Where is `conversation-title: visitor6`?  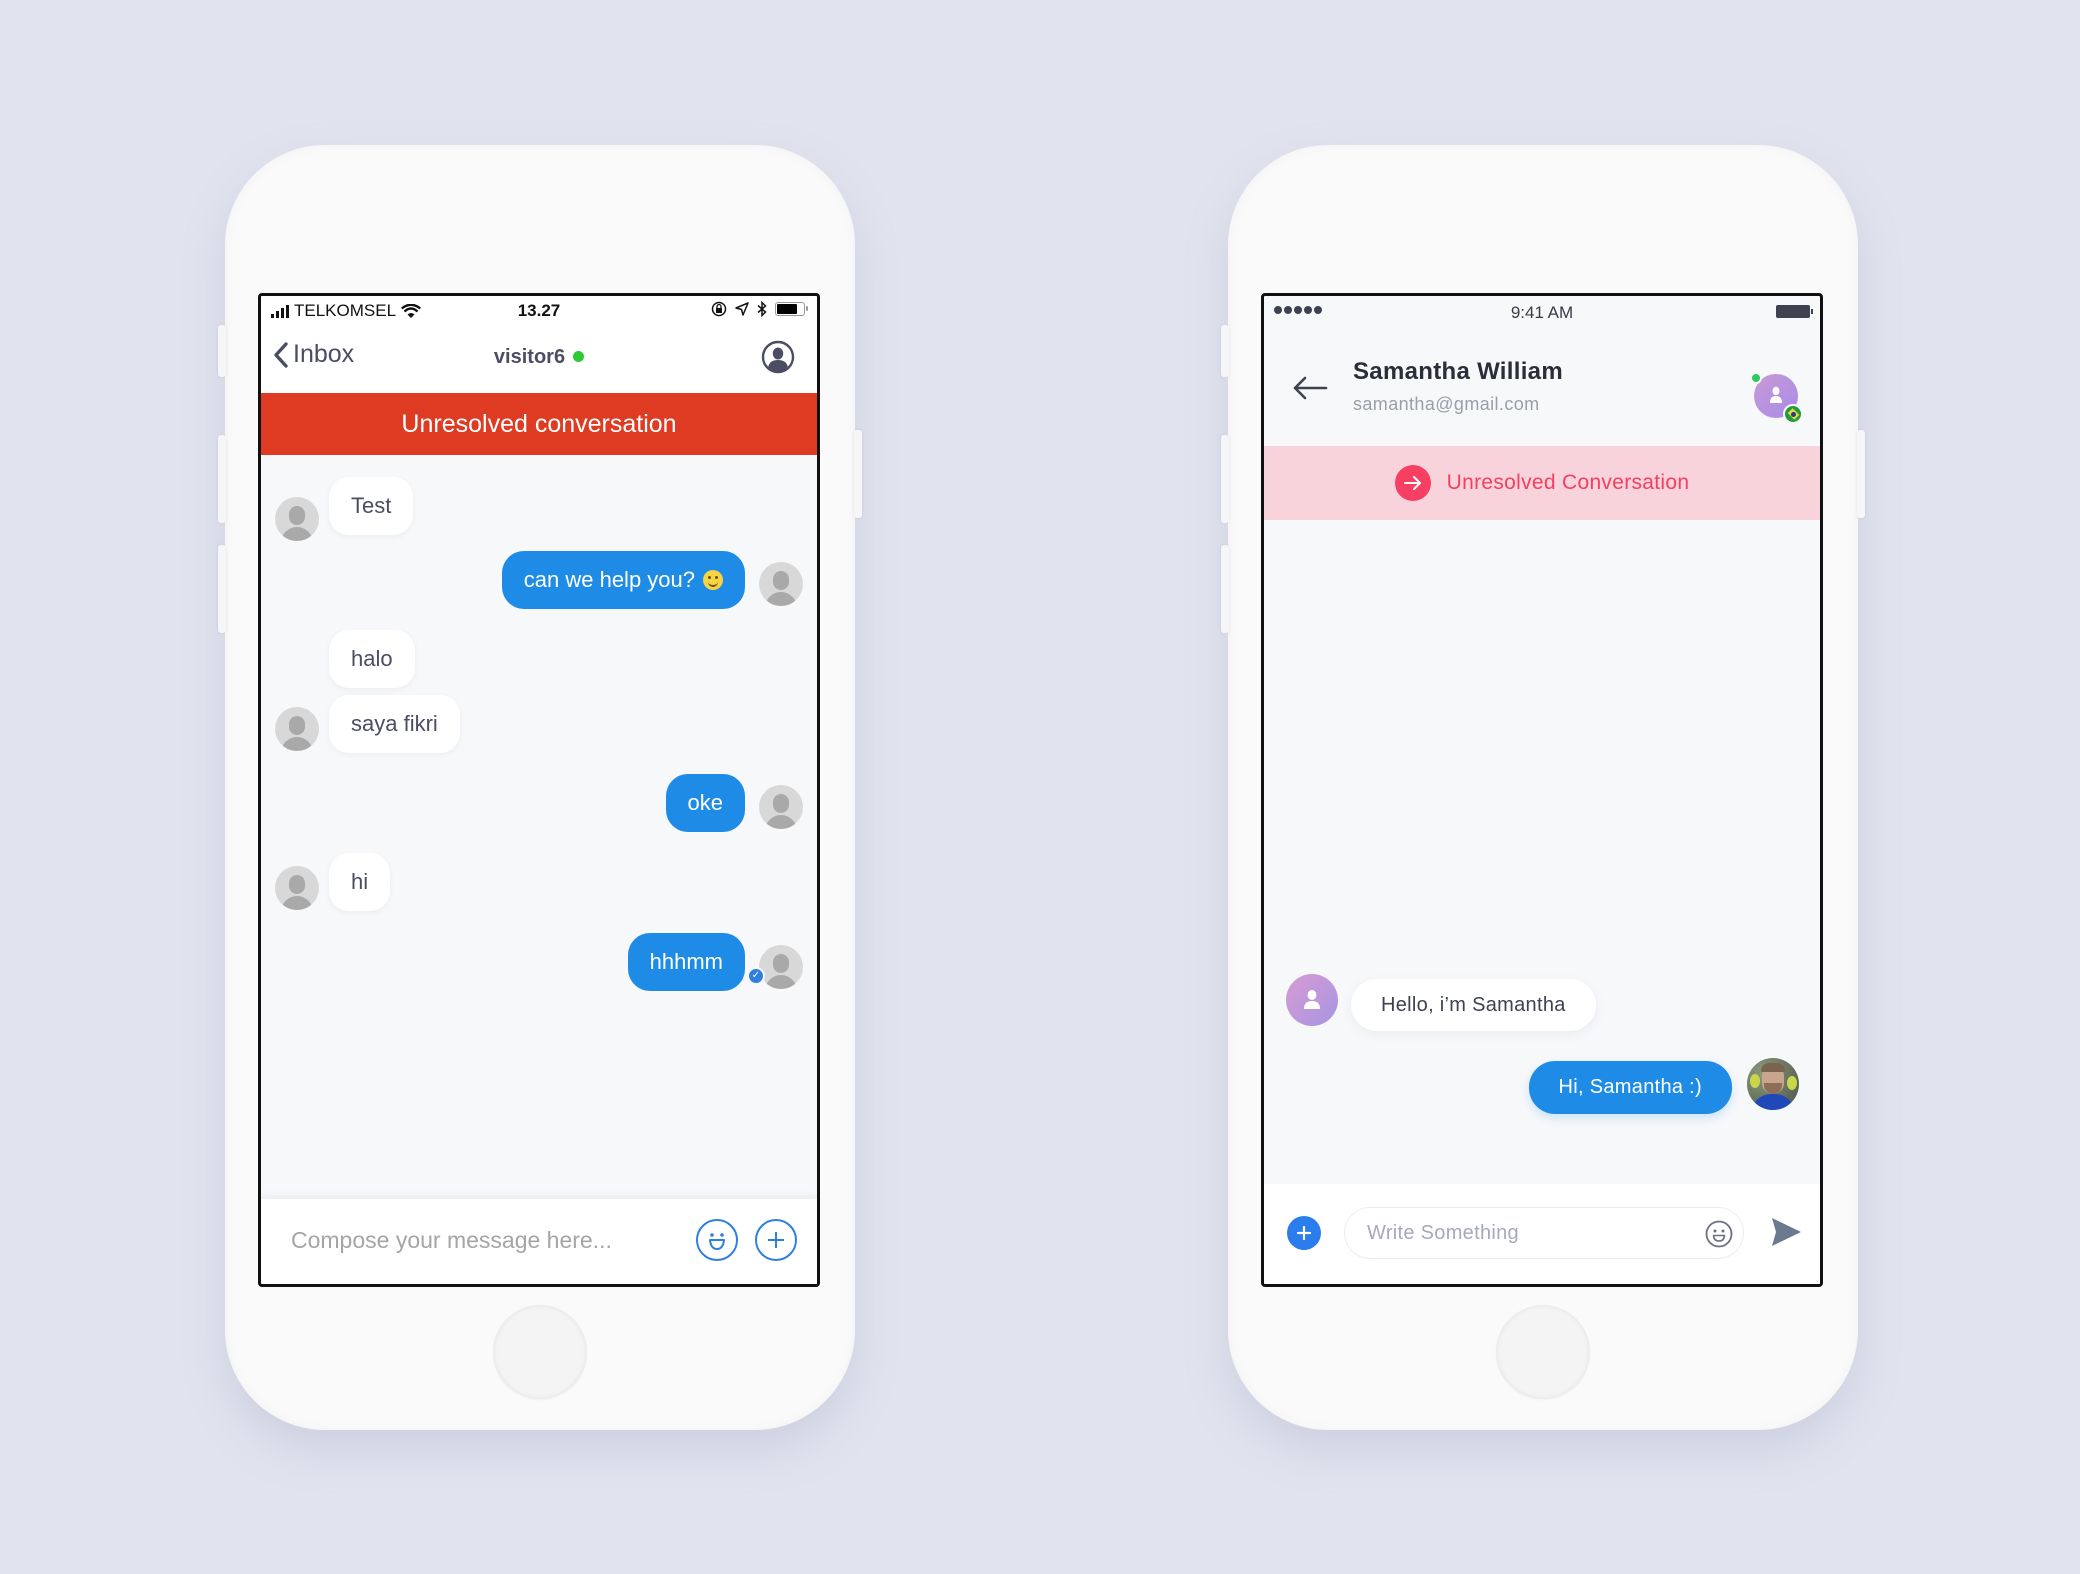
conversation-title: visitor6 is located at coordinates (539, 357).